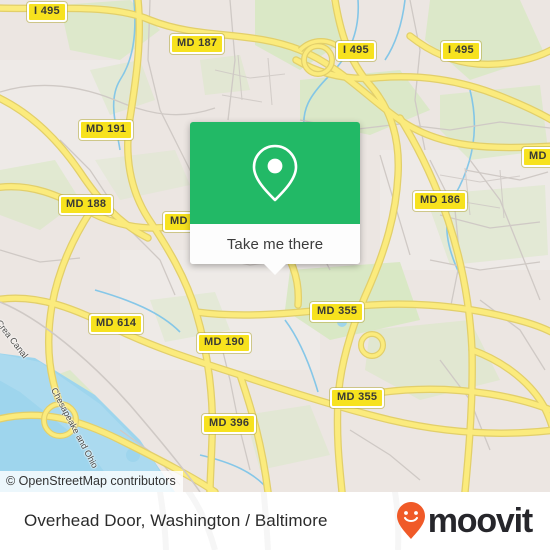 The width and height of the screenshot is (550, 550). What do you see at coordinates (197, 44) in the screenshot?
I see `road-shield: MD 187` at bounding box center [197, 44].